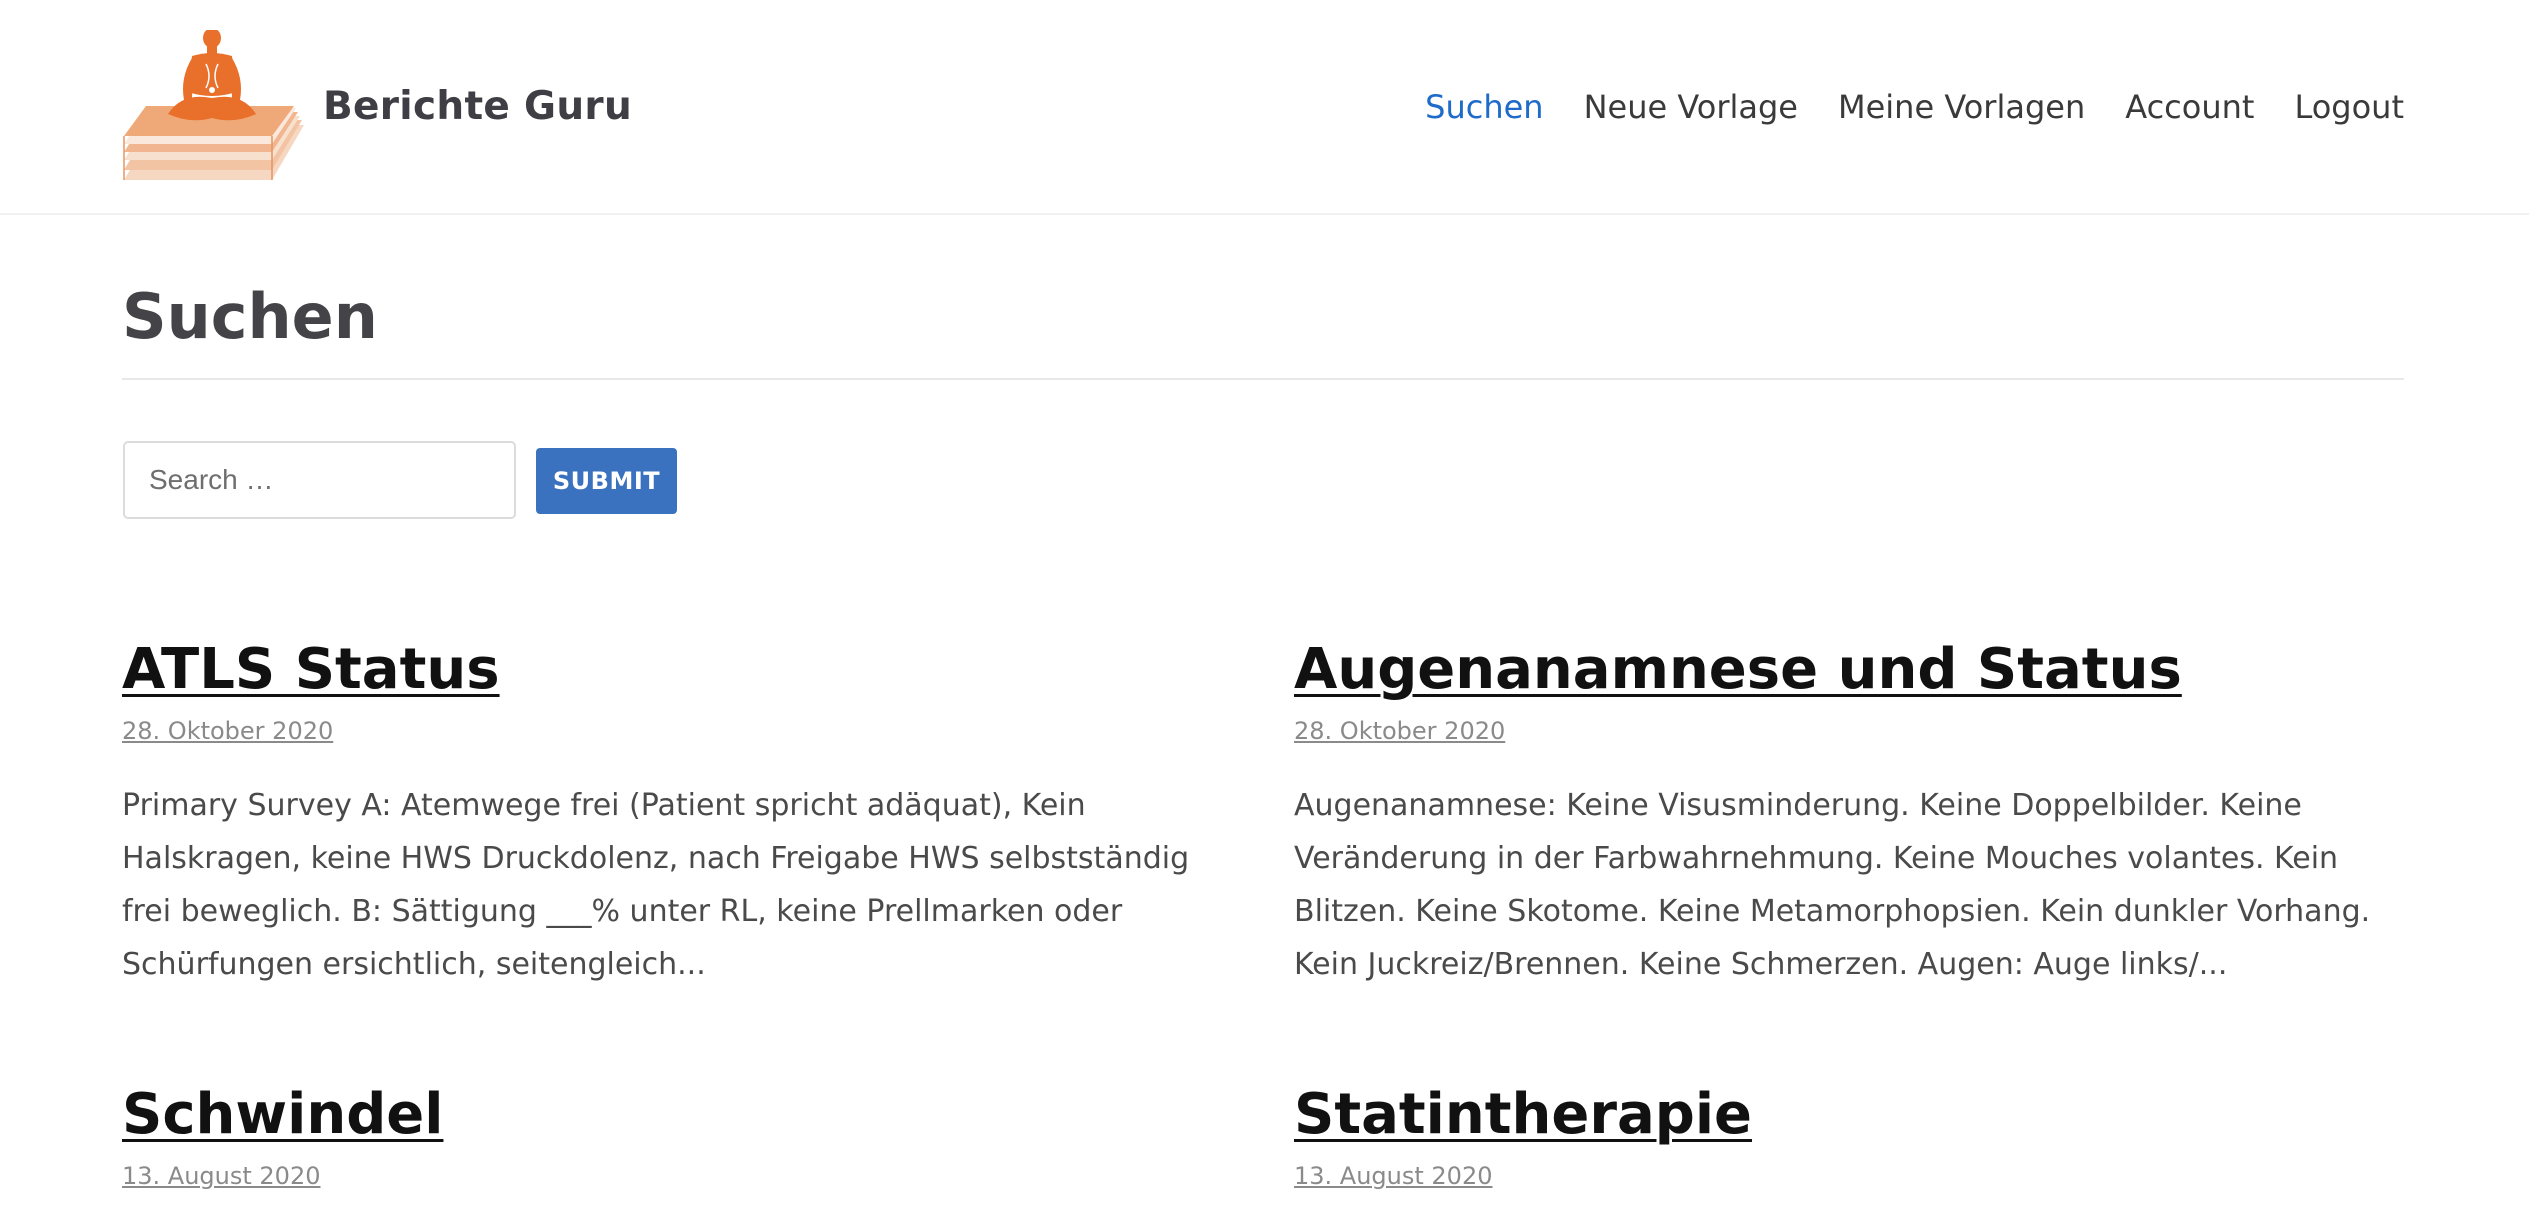 This screenshot has height=1211, width=2529. I want to click on page-title: Suchen, so click(250, 316).